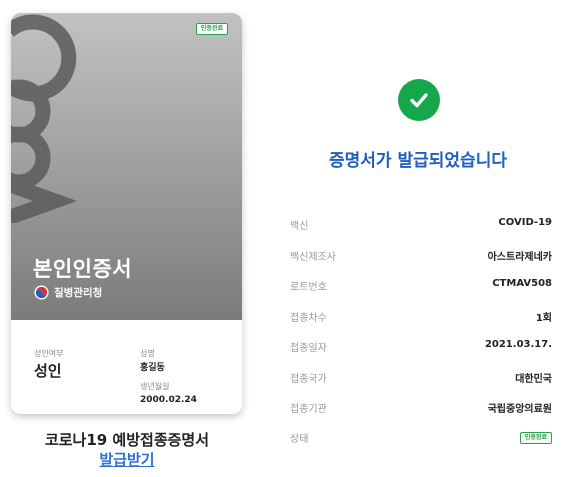 This screenshot has width=574, height=477. Describe the element at coordinates (299, 439) in the screenshot. I see `detail-label: 상태` at that location.